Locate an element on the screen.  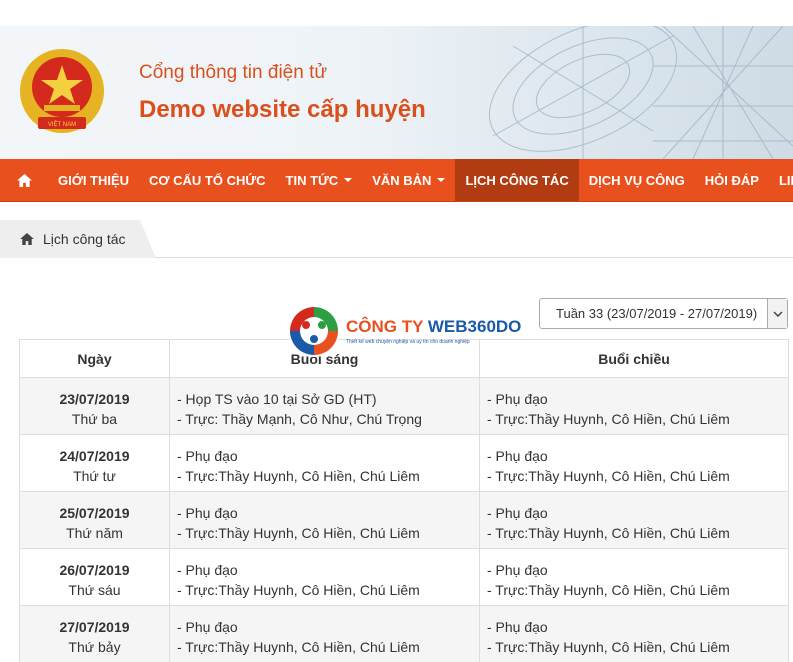
nav-home is located at coordinates (24, 180).